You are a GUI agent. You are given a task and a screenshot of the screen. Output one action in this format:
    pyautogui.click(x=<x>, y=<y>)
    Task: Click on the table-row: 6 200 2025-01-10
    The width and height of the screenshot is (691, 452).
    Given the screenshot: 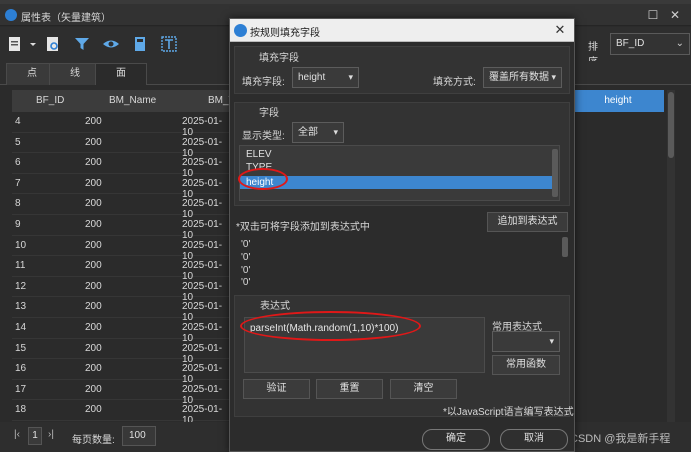 What is the action you would take?
    pyautogui.click(x=122, y=166)
    